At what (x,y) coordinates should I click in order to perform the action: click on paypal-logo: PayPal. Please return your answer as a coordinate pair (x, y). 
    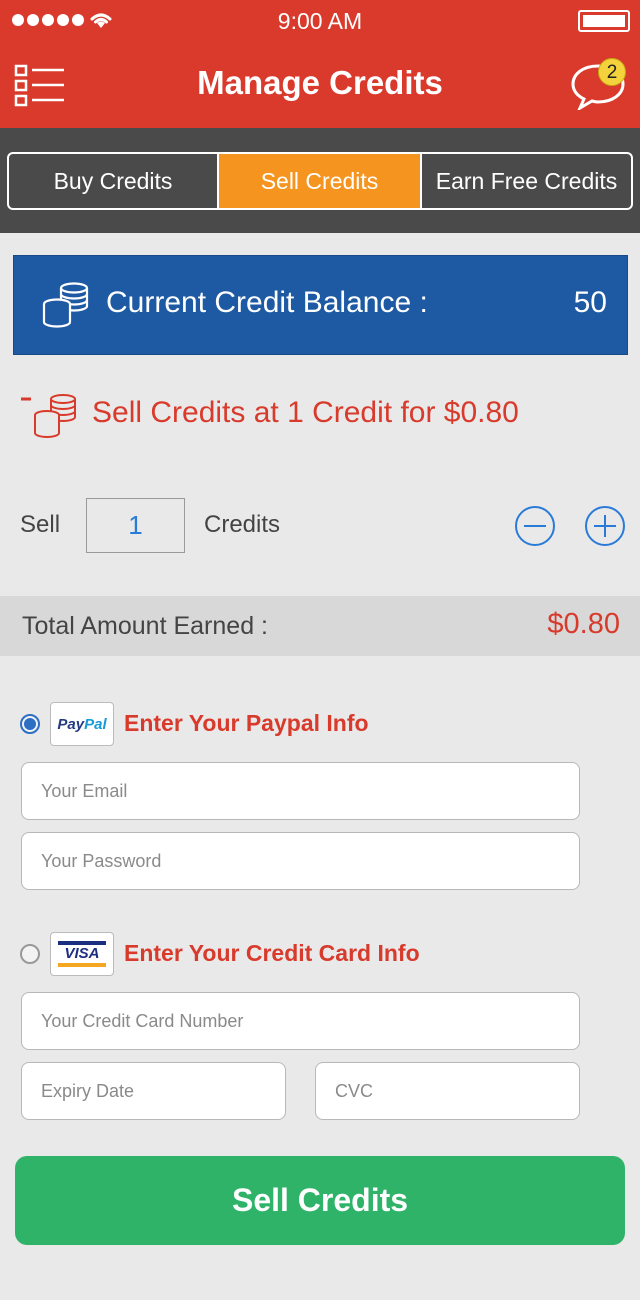
    Looking at the image, I should click on (82, 724).